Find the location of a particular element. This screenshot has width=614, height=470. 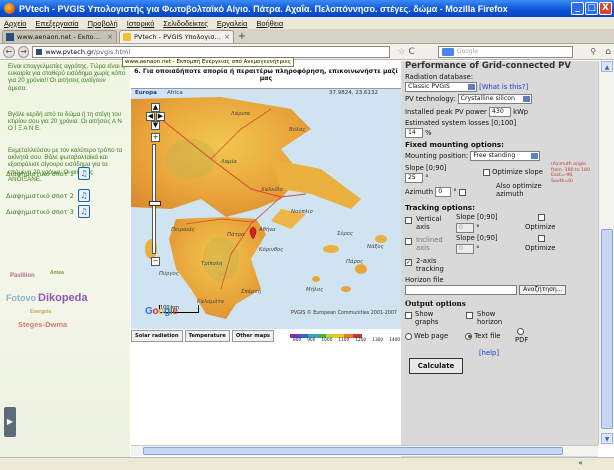

close-button: X is located at coordinates (605, 8).